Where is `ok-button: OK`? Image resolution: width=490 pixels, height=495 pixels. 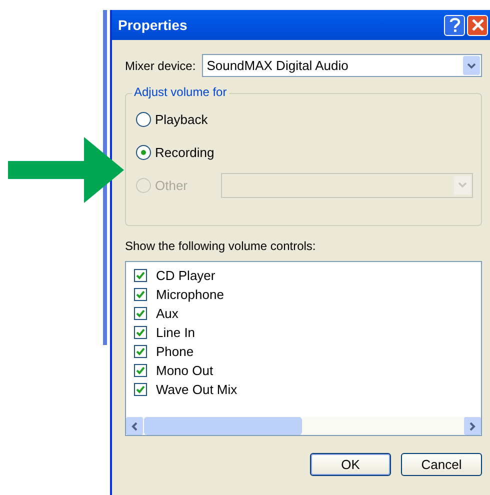
ok-button: OK is located at coordinates (350, 464).